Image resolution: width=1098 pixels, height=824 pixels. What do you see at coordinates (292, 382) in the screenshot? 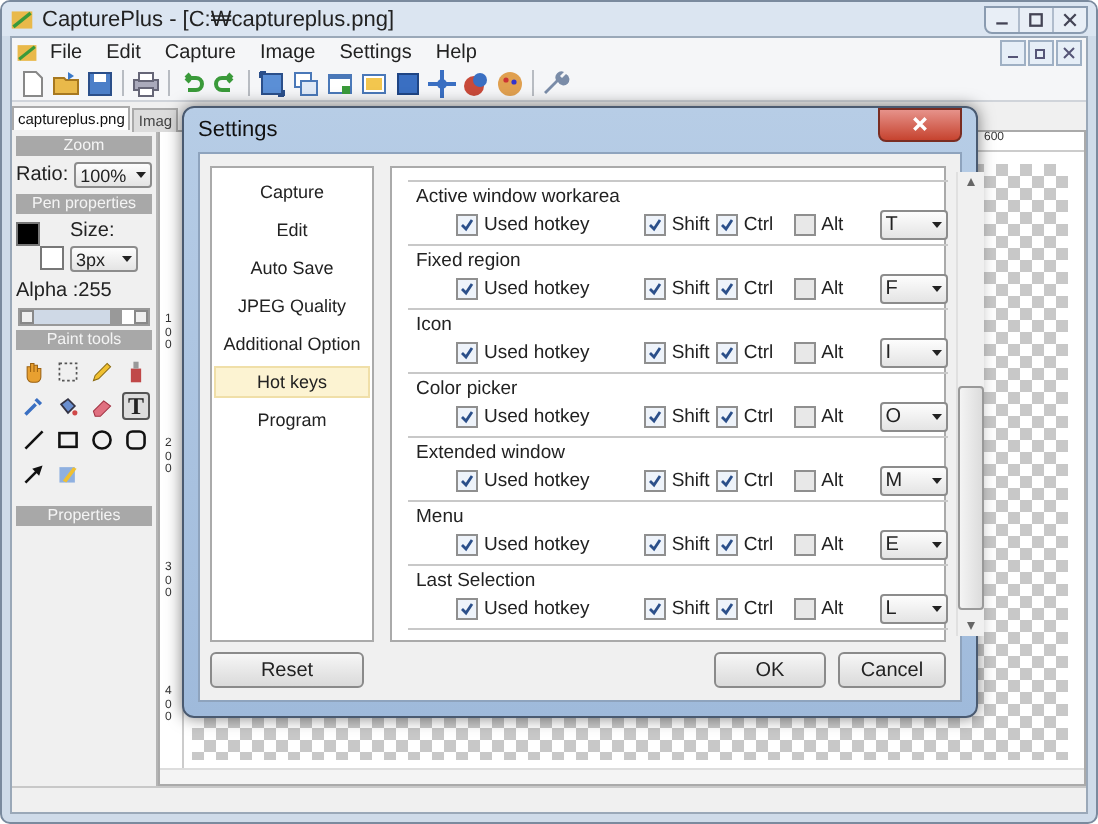
I see `category-item: Hot keys` at bounding box center [292, 382].